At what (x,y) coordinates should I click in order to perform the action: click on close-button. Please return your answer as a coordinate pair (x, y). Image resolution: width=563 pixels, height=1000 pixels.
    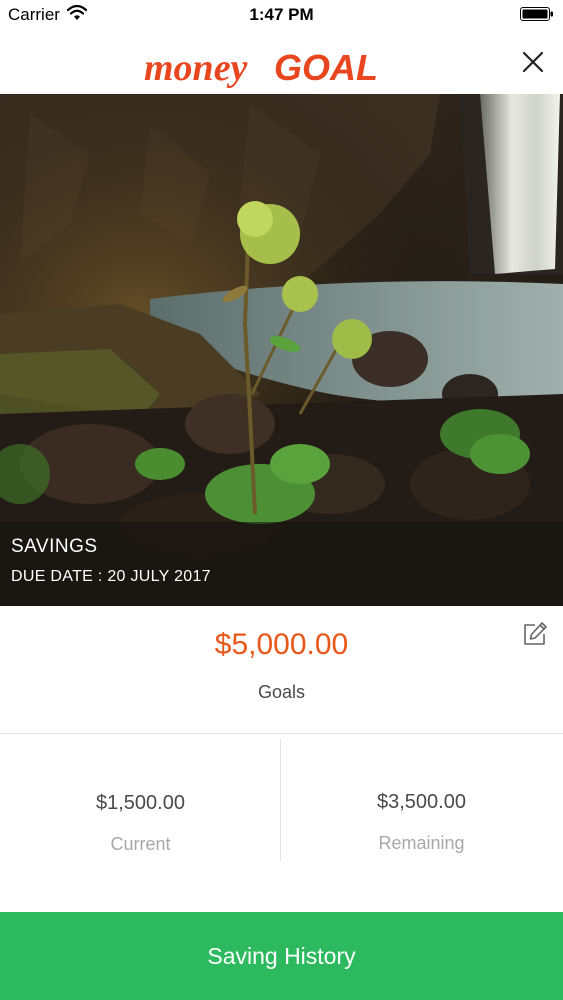
    Looking at the image, I should click on (533, 62).